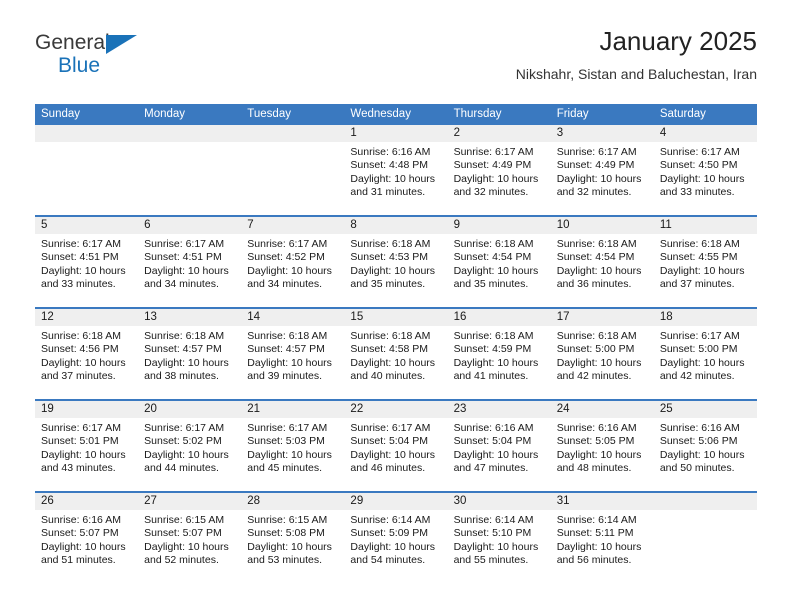  I want to click on brand-logo: General Blue, so click(100, 58).